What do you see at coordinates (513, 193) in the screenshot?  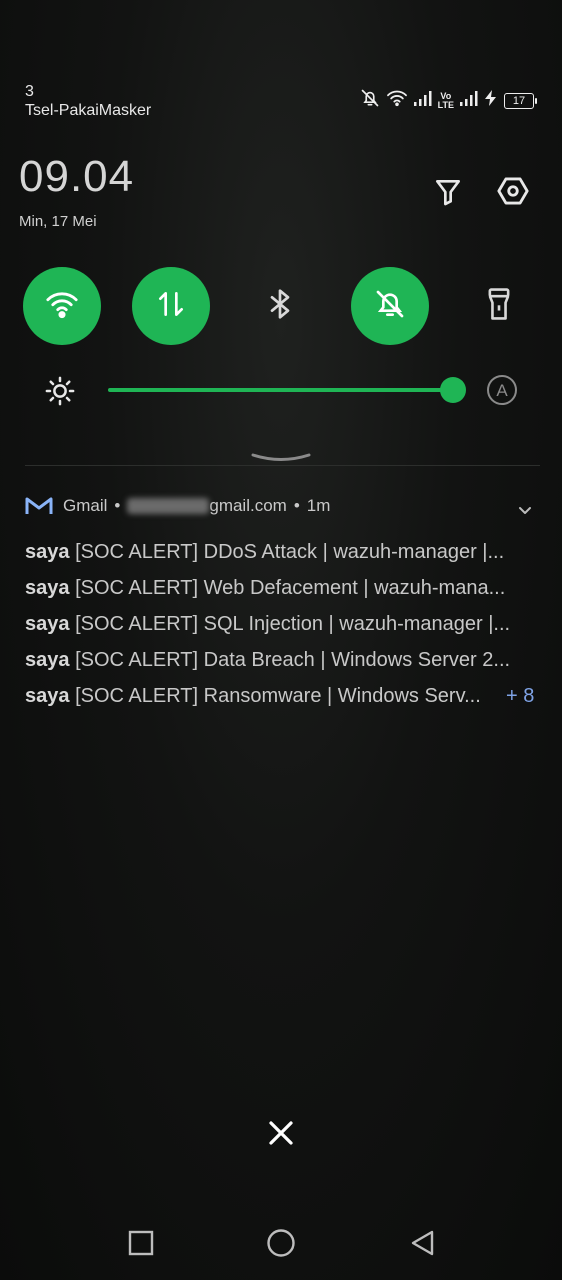 I see `settings-icon` at bounding box center [513, 193].